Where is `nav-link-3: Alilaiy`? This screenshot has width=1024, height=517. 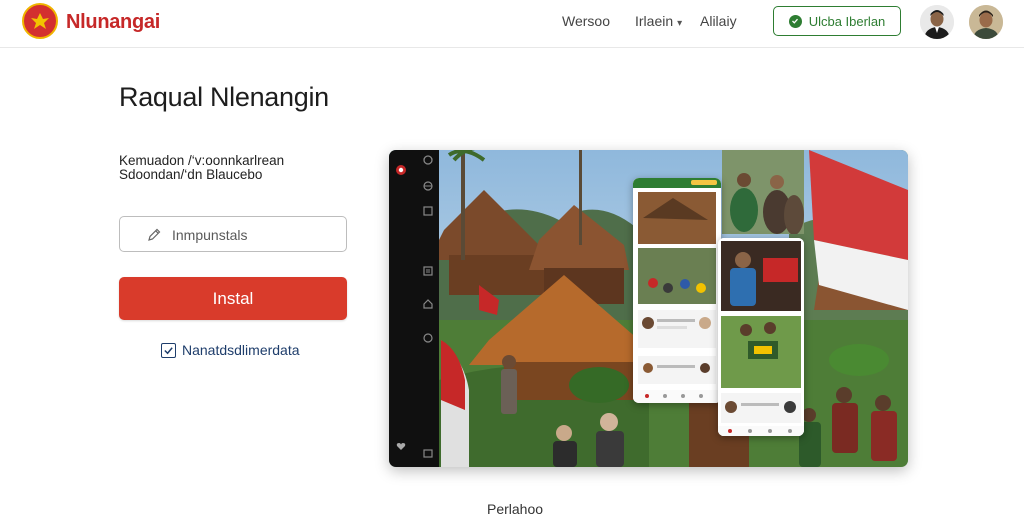 nav-link-3: Alilaiy is located at coordinates (718, 21).